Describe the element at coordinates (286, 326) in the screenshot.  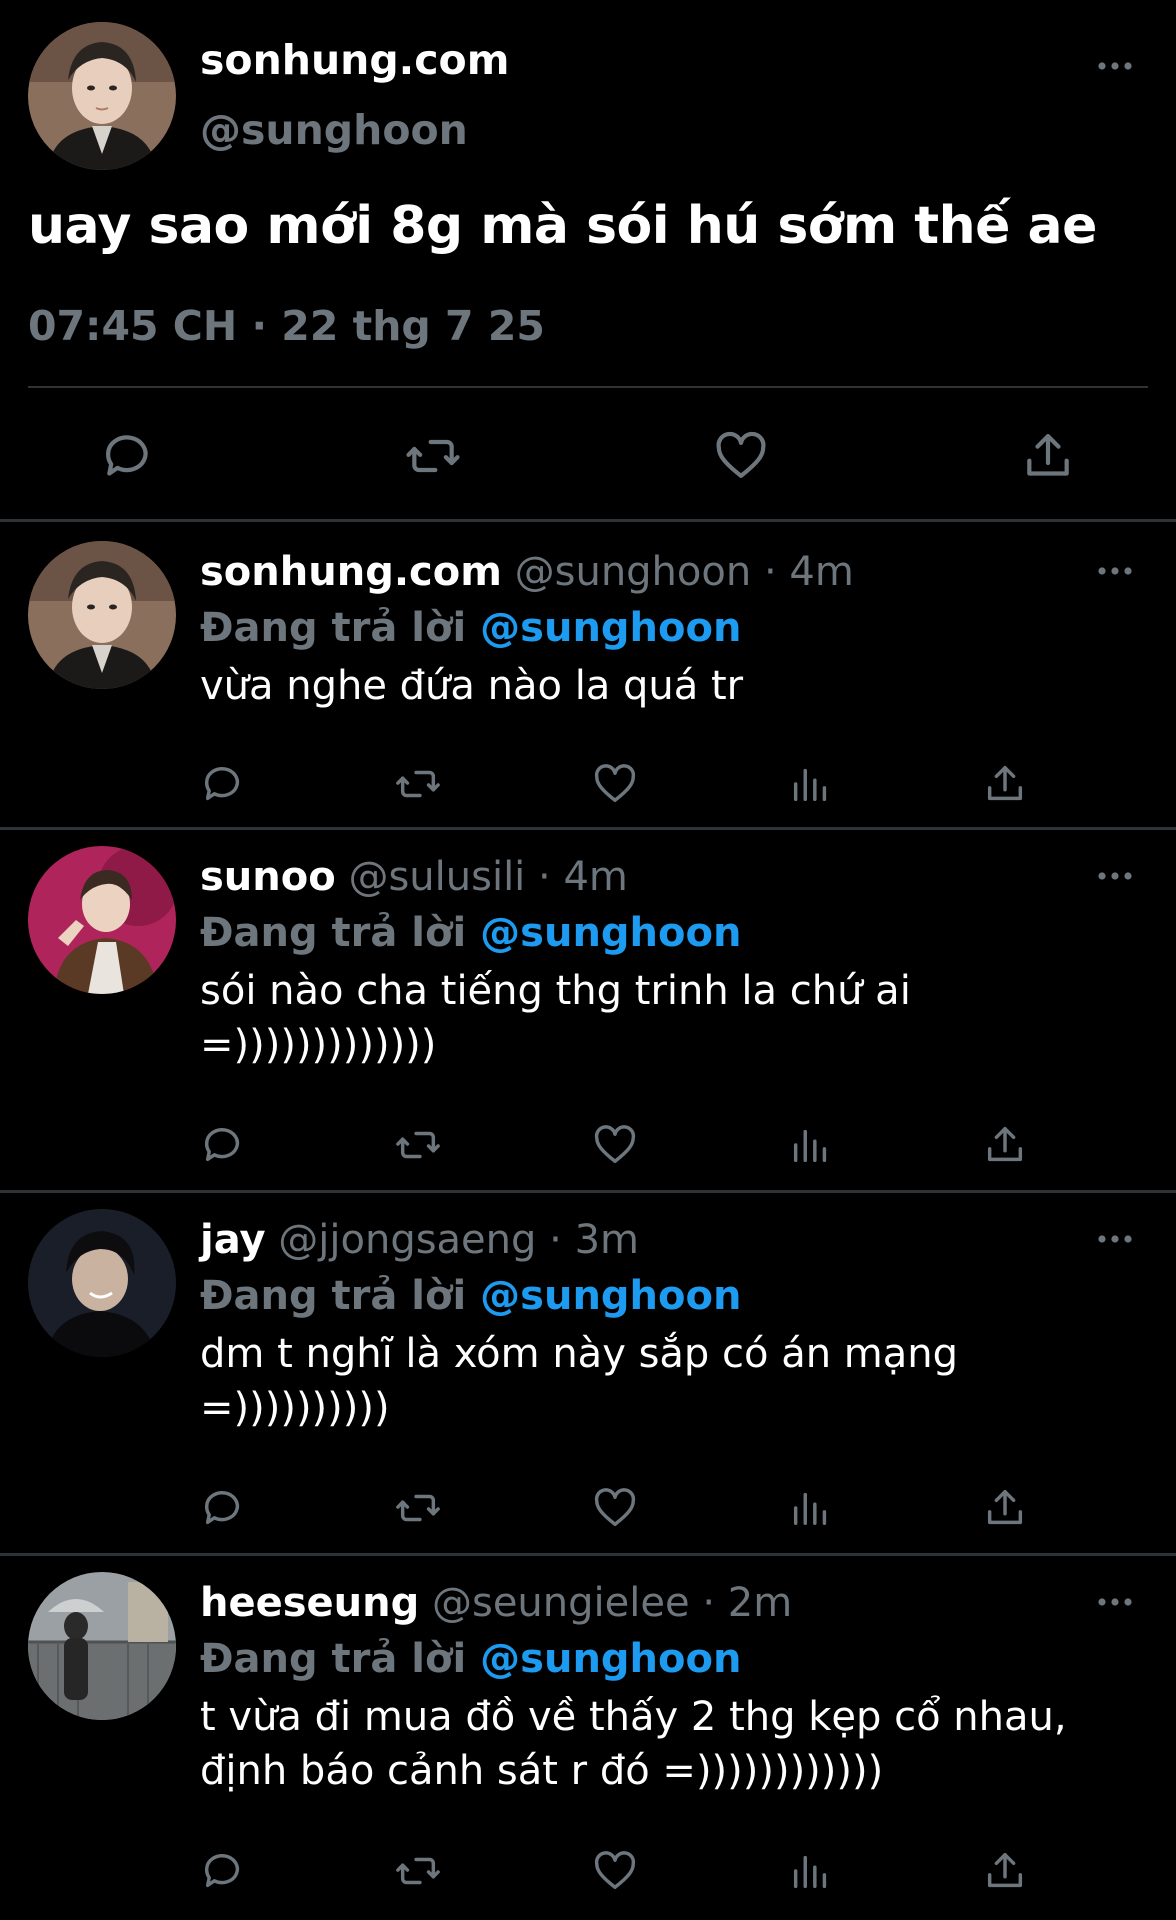
I see `tweet-timestamp: 07:45 CH · 22 thg 7 25` at that location.